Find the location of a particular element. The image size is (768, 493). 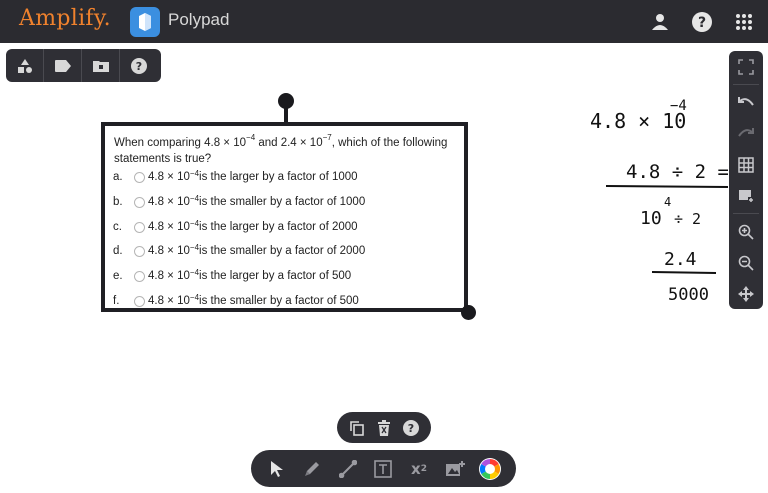

apps-grid-icon is located at coordinates (744, 22).